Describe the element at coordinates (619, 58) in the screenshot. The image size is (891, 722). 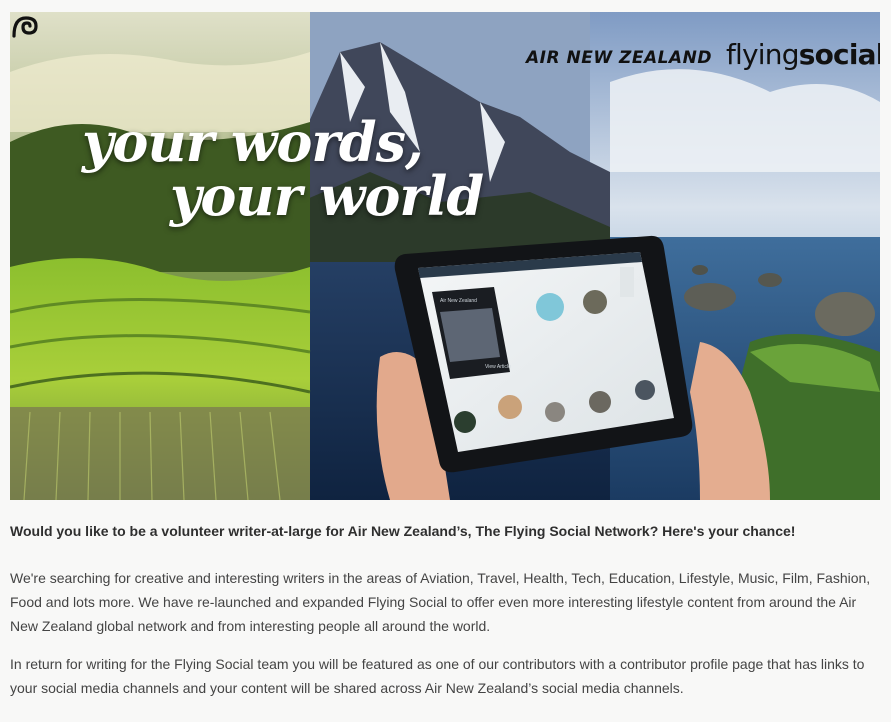
I see `air-new-zealand-logo: AIR NEW ZEALAND` at that location.